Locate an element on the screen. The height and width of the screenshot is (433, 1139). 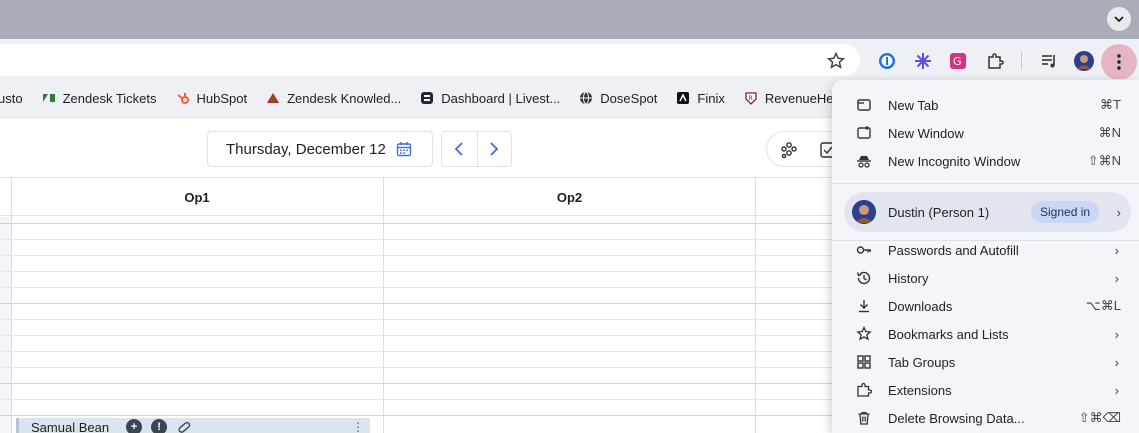
chevron-right-icon is located at coordinates (494, 149).